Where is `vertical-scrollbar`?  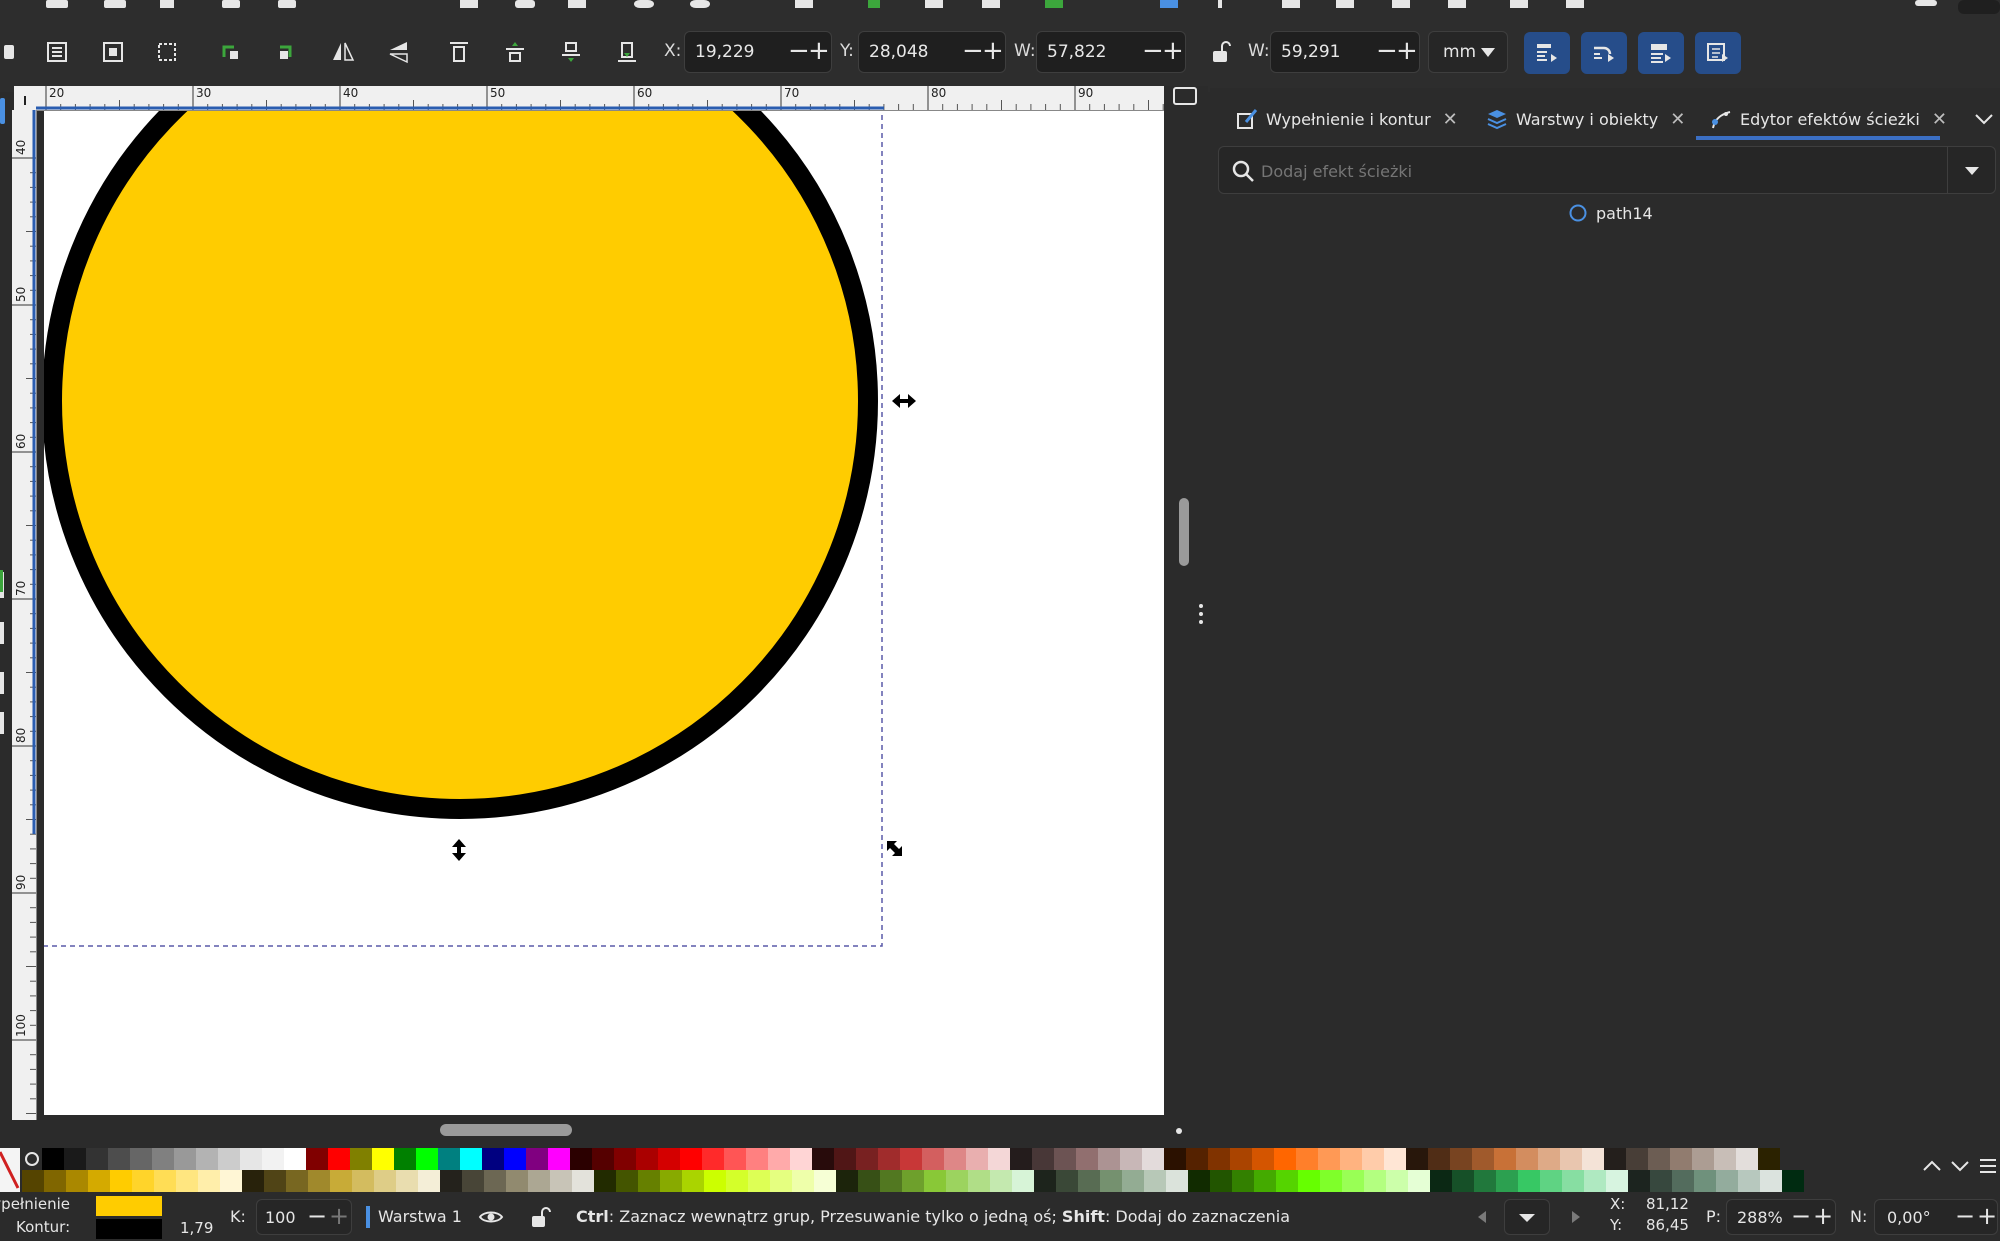
vertical-scrollbar is located at coordinates (1189, 535).